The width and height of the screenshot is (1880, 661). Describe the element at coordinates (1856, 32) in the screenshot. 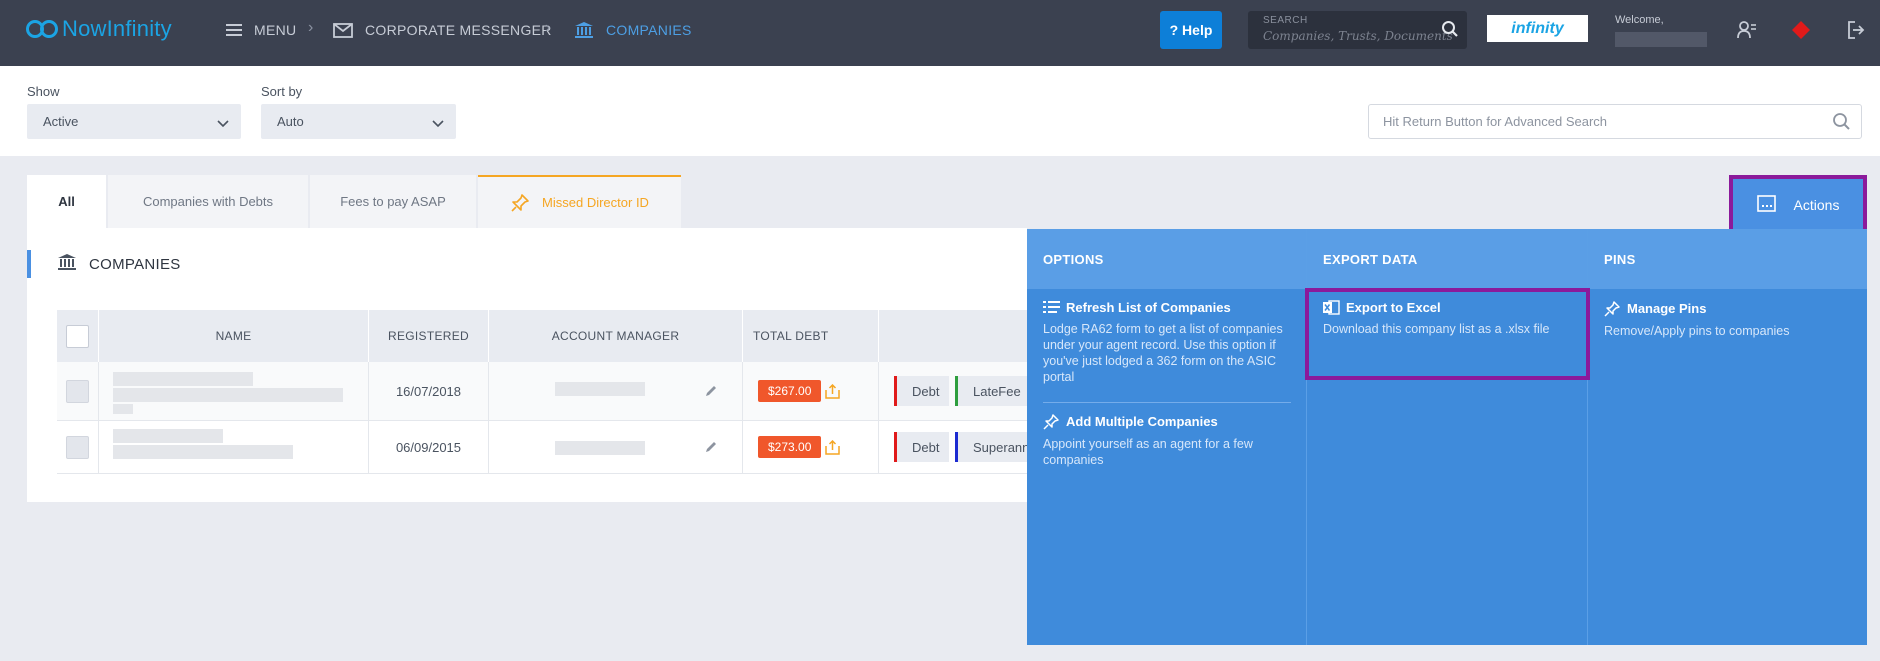

I see `logout-icon` at that location.